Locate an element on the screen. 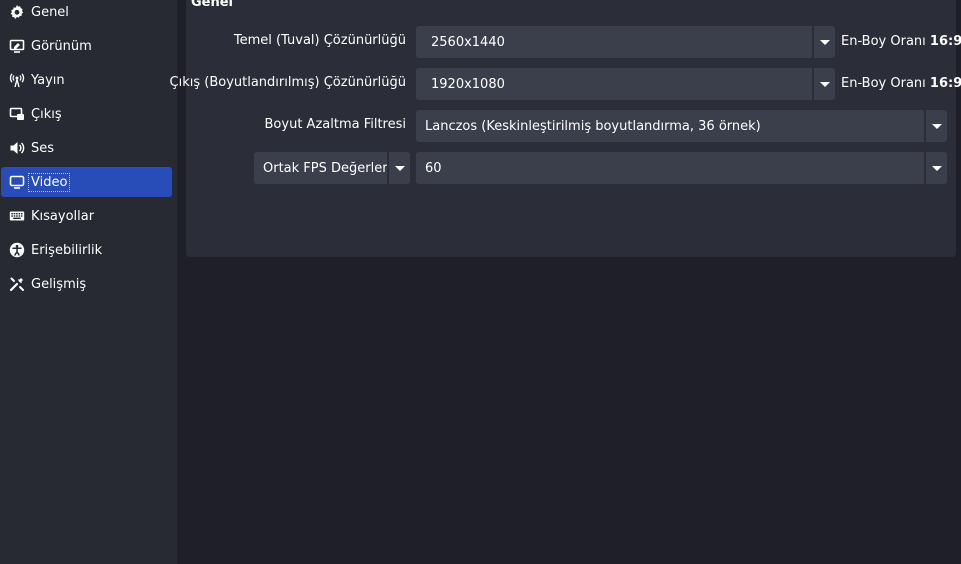 The width and height of the screenshot is (961, 564). sidebar-item-gelismis: Gelişmiş is located at coordinates (86, 284).